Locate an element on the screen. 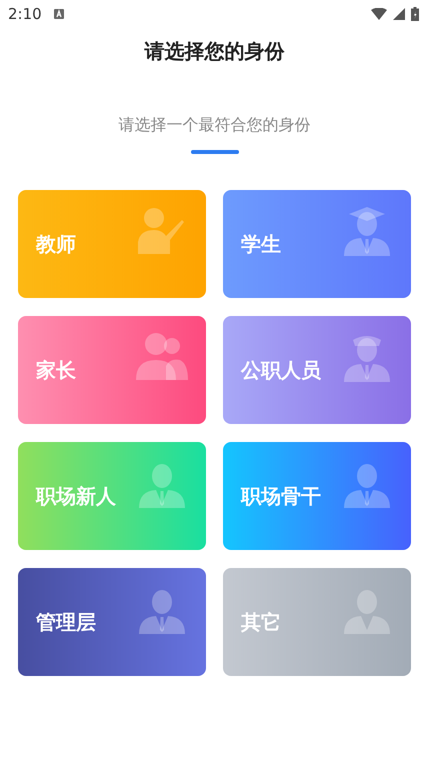 This screenshot has width=429, height=762. prompt-text: 请选择一个最符合您的身份 is located at coordinates (215, 125).